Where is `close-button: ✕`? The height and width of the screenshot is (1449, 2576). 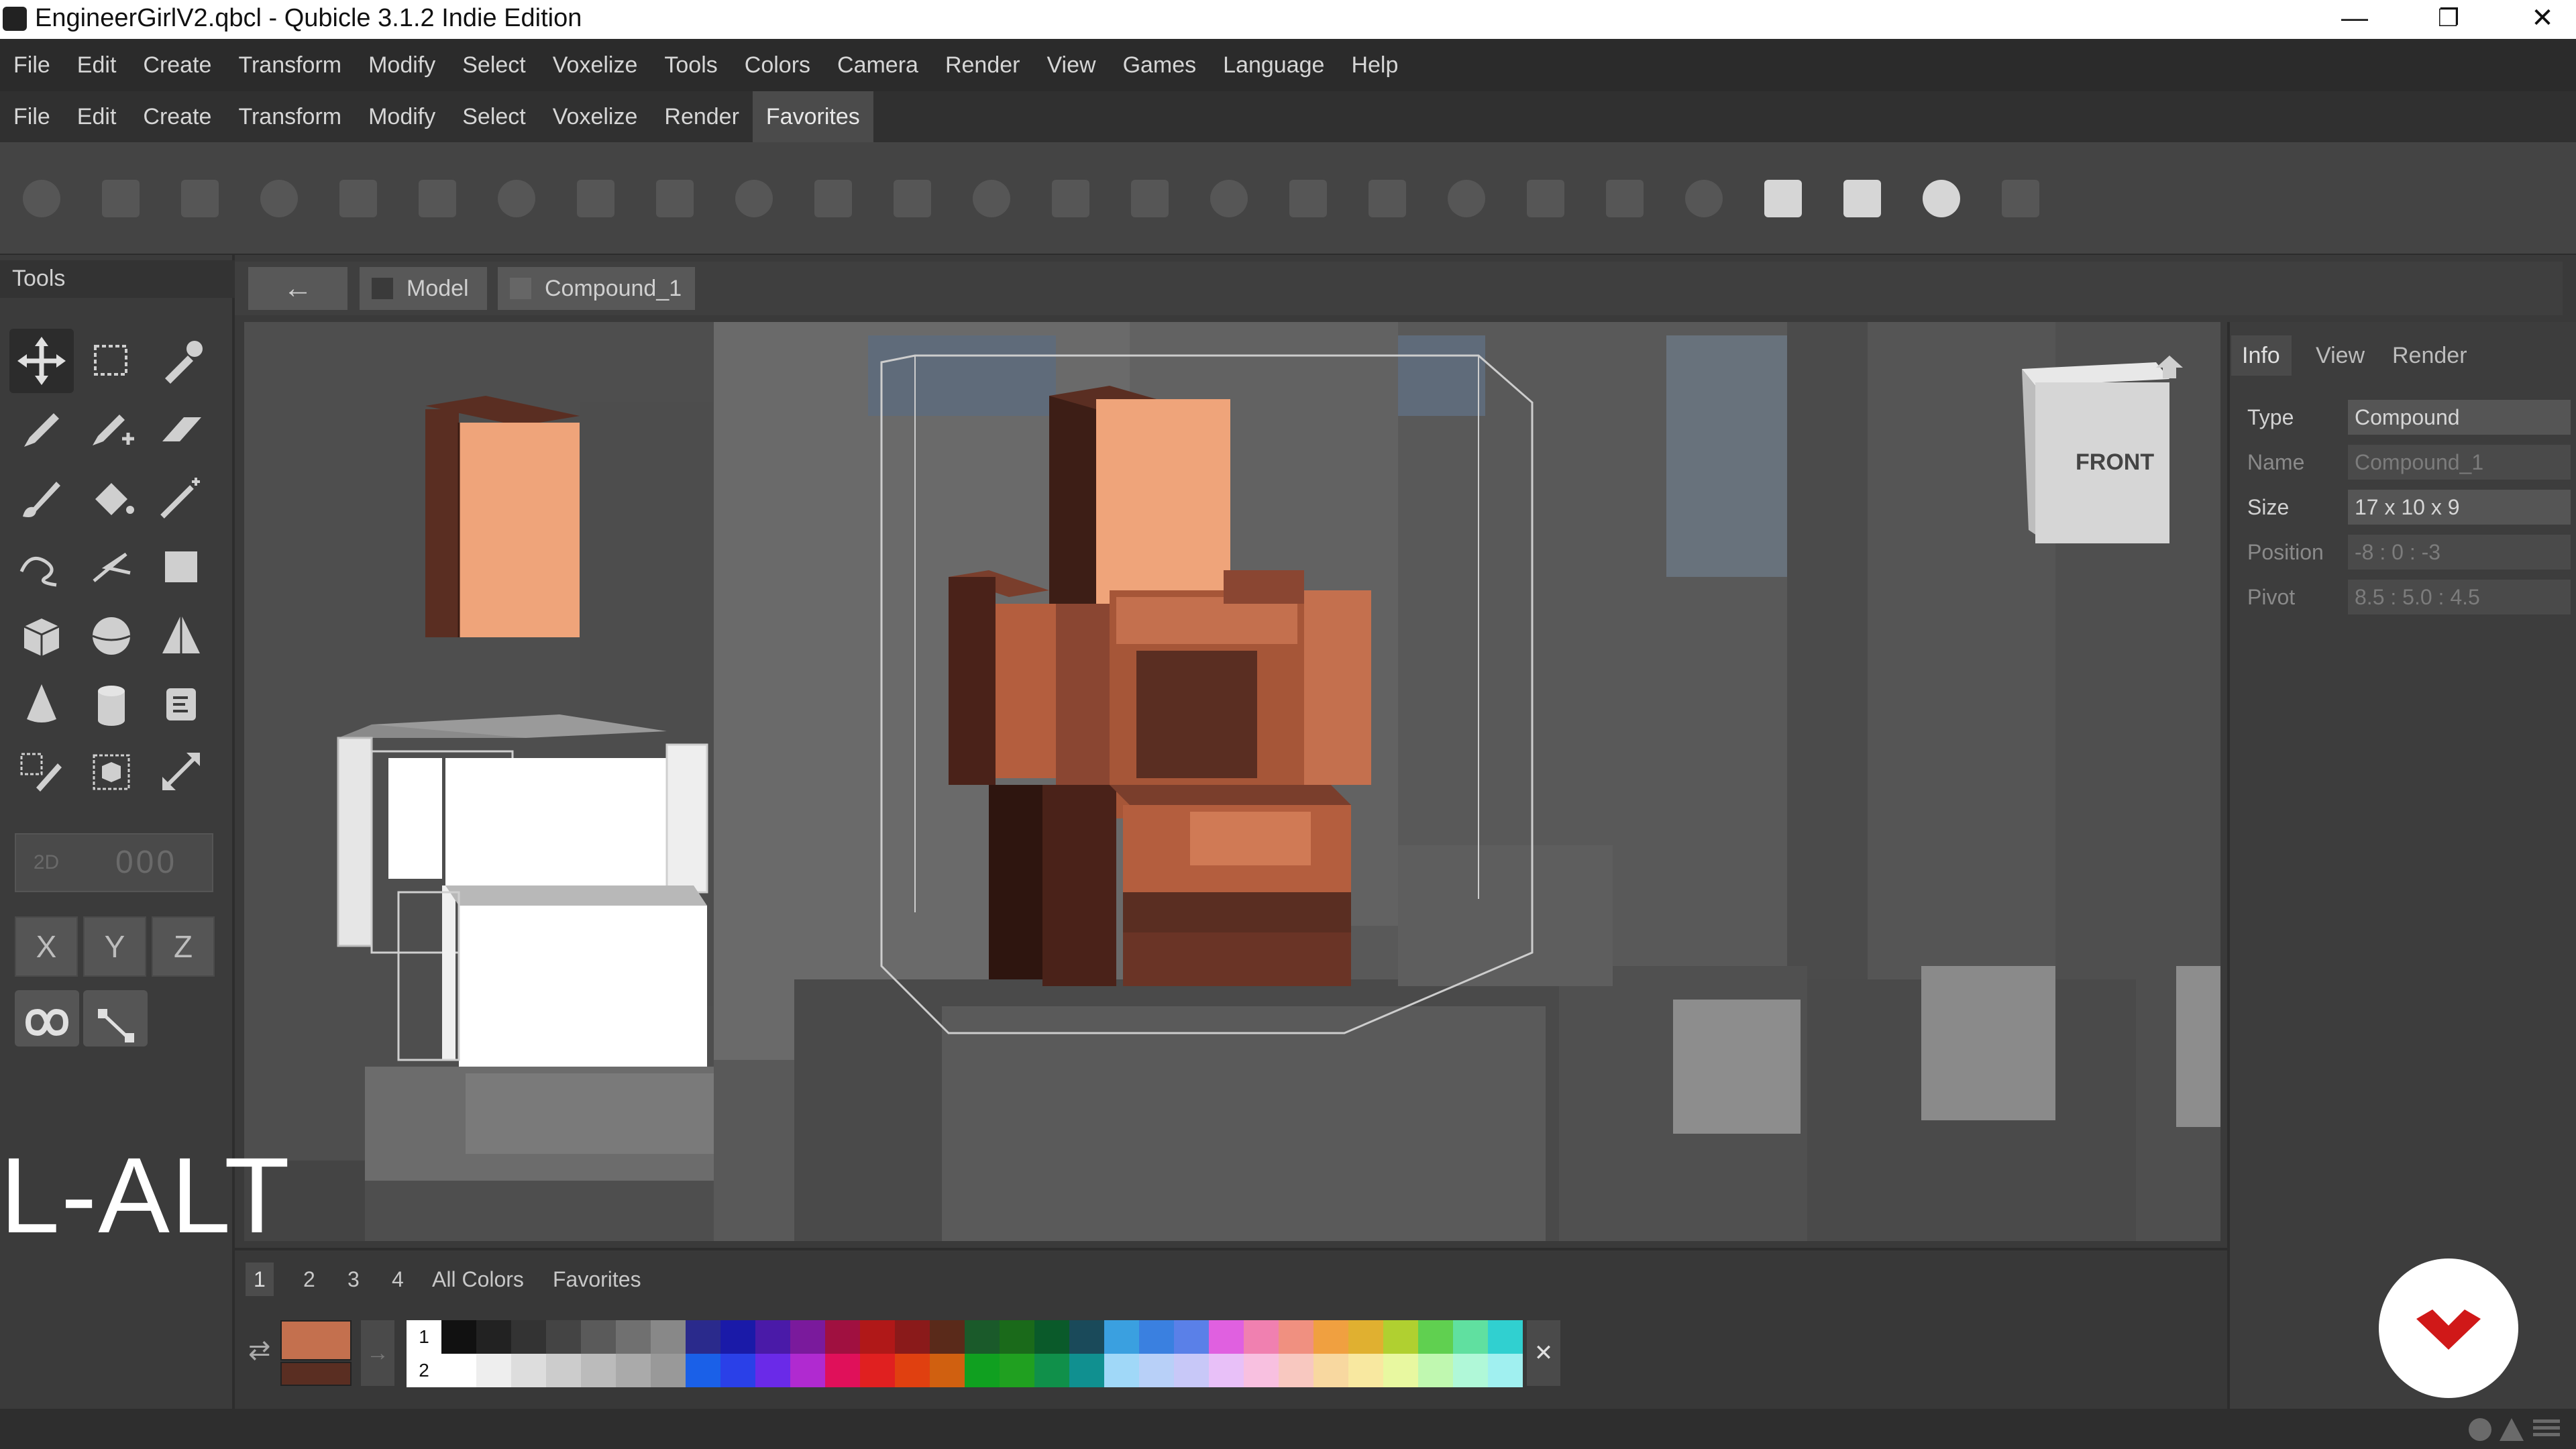
close-button: ✕ is located at coordinates (2536, 19).